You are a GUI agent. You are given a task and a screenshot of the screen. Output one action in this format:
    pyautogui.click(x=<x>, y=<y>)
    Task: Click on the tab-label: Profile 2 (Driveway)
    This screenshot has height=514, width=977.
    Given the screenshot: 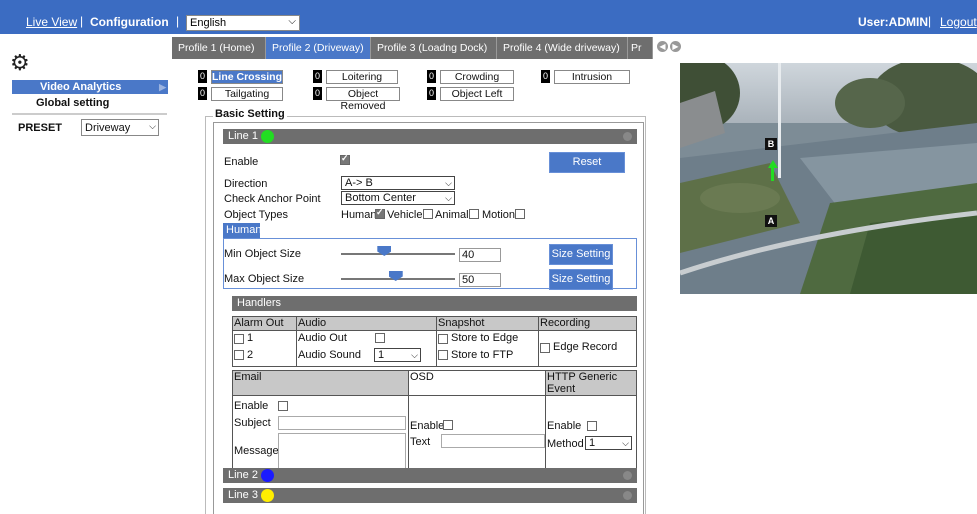 What is the action you would take?
    pyautogui.click(x=318, y=48)
    